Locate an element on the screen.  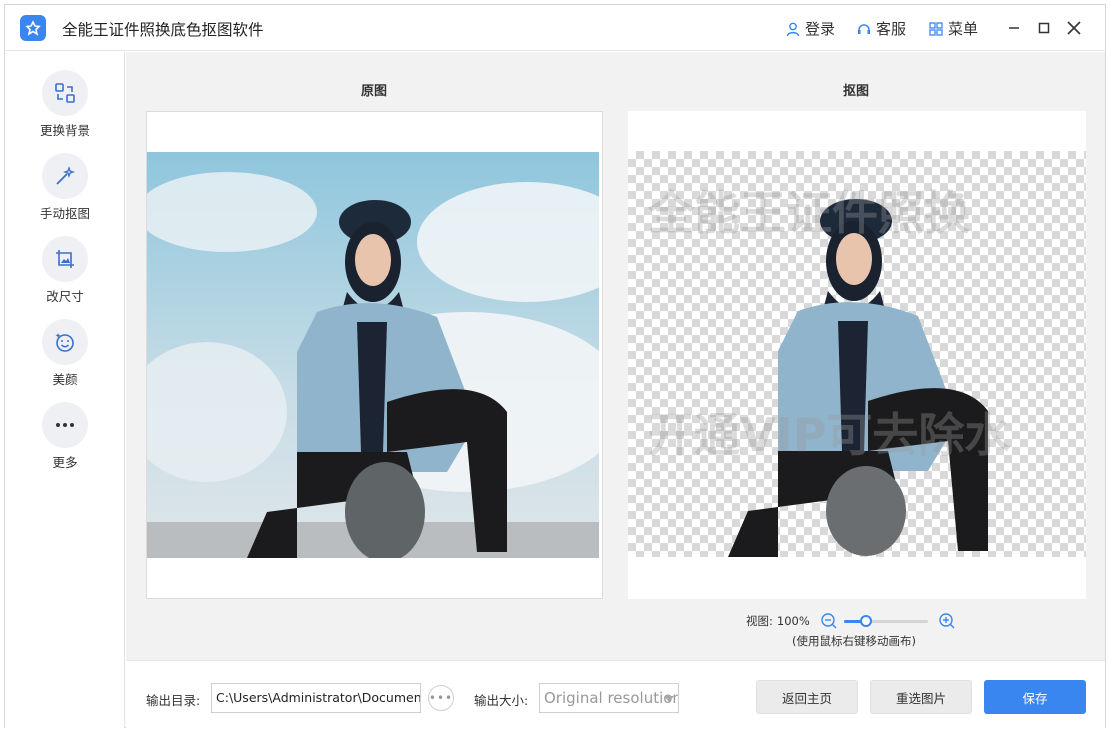
watermark-line-1: 全能王证件照换 is located at coordinates (808, 213).